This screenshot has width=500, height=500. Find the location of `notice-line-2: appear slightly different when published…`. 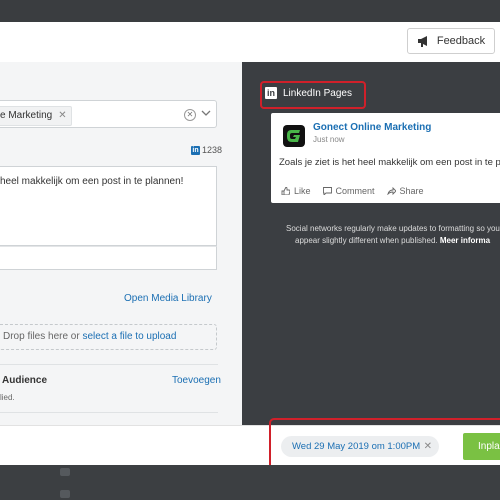

notice-line-2: appear slightly different when published… is located at coordinates (393, 241).